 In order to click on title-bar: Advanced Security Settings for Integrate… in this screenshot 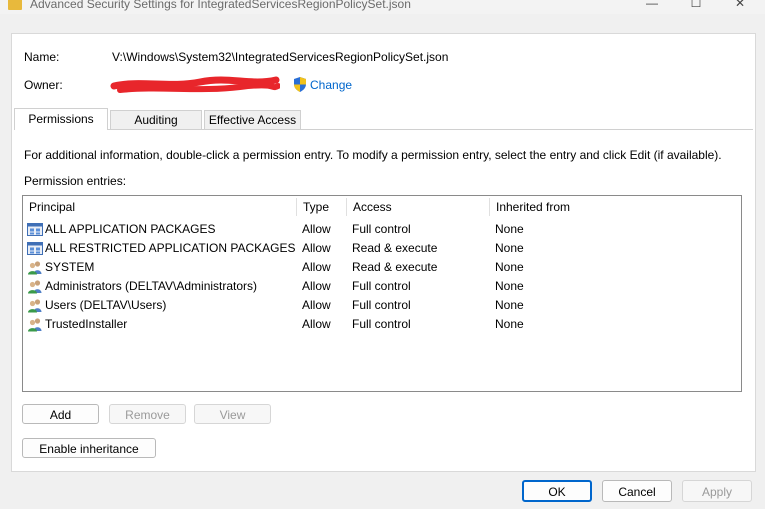, I will do `click(382, 7)`.